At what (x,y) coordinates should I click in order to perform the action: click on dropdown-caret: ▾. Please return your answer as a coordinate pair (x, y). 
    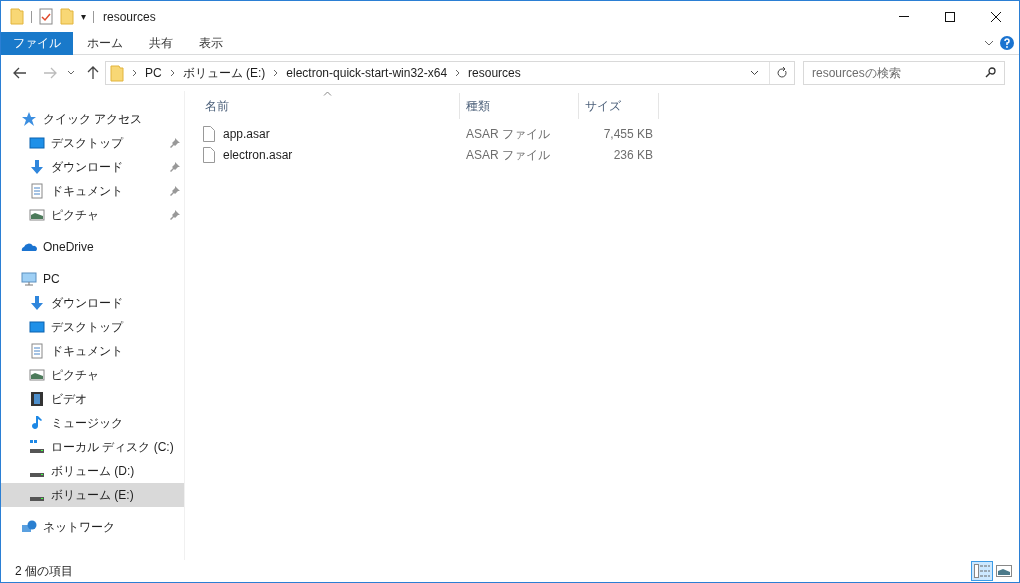
    Looking at the image, I should click on (83, 16).